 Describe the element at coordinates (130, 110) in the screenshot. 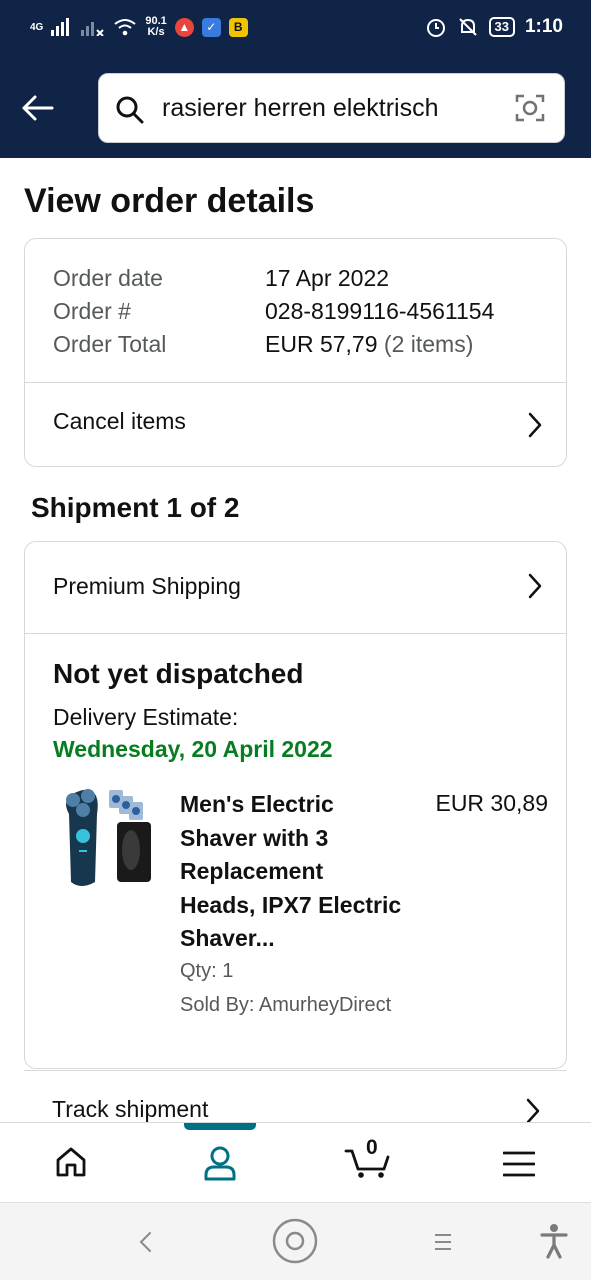

I see `search-icon` at that location.